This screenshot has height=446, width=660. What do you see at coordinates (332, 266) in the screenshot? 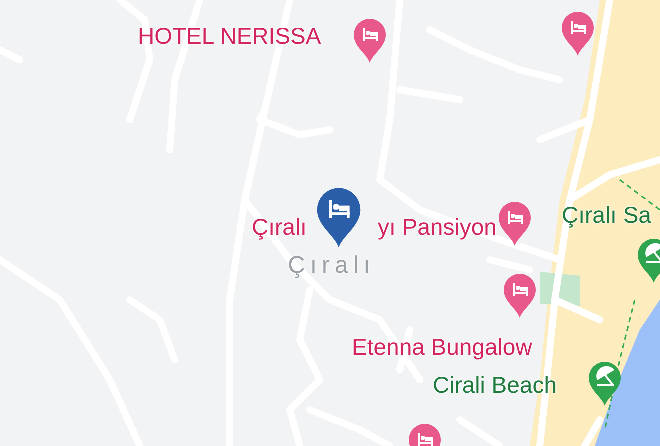
I see `place-label: Çıralı` at bounding box center [332, 266].